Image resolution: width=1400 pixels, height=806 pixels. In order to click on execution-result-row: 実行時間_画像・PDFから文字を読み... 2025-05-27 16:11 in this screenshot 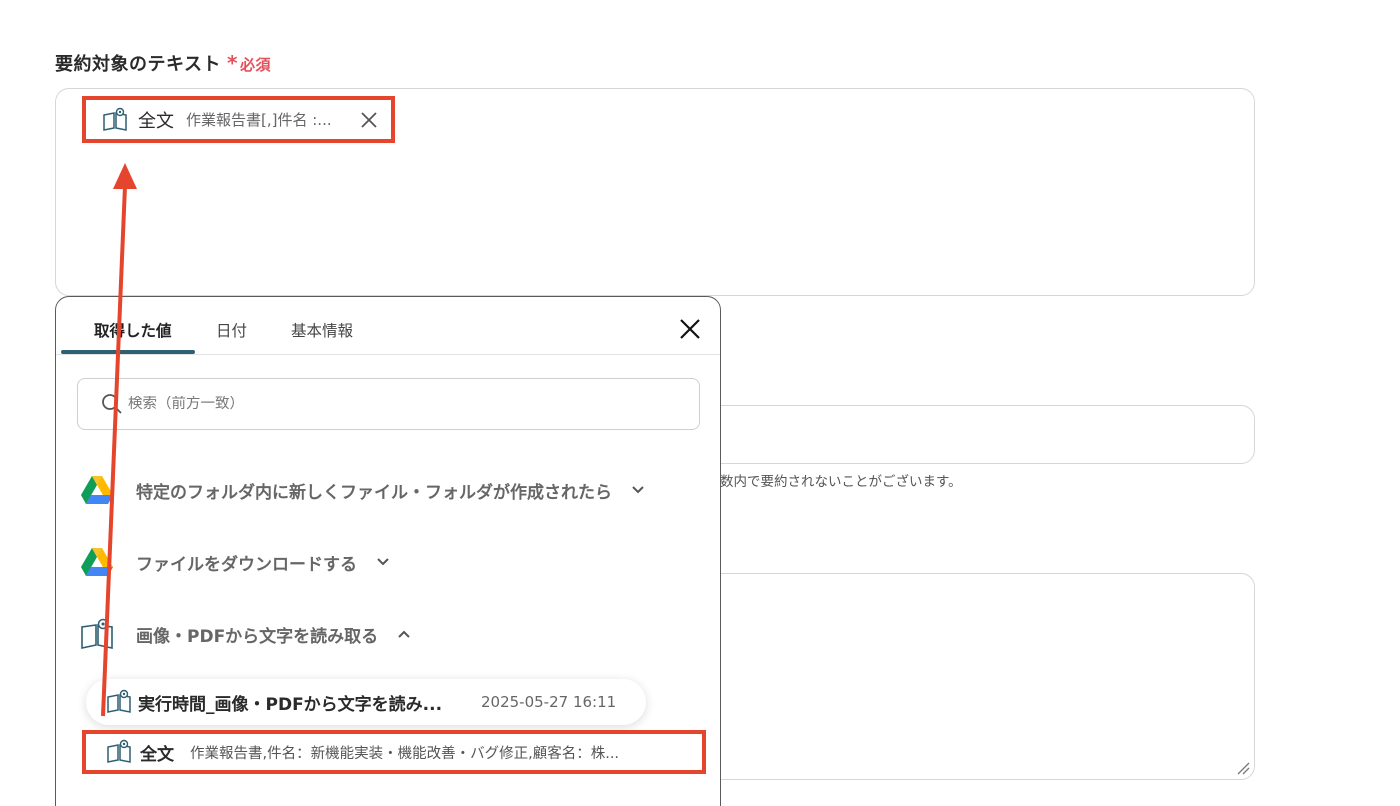, I will do `click(366, 702)`.